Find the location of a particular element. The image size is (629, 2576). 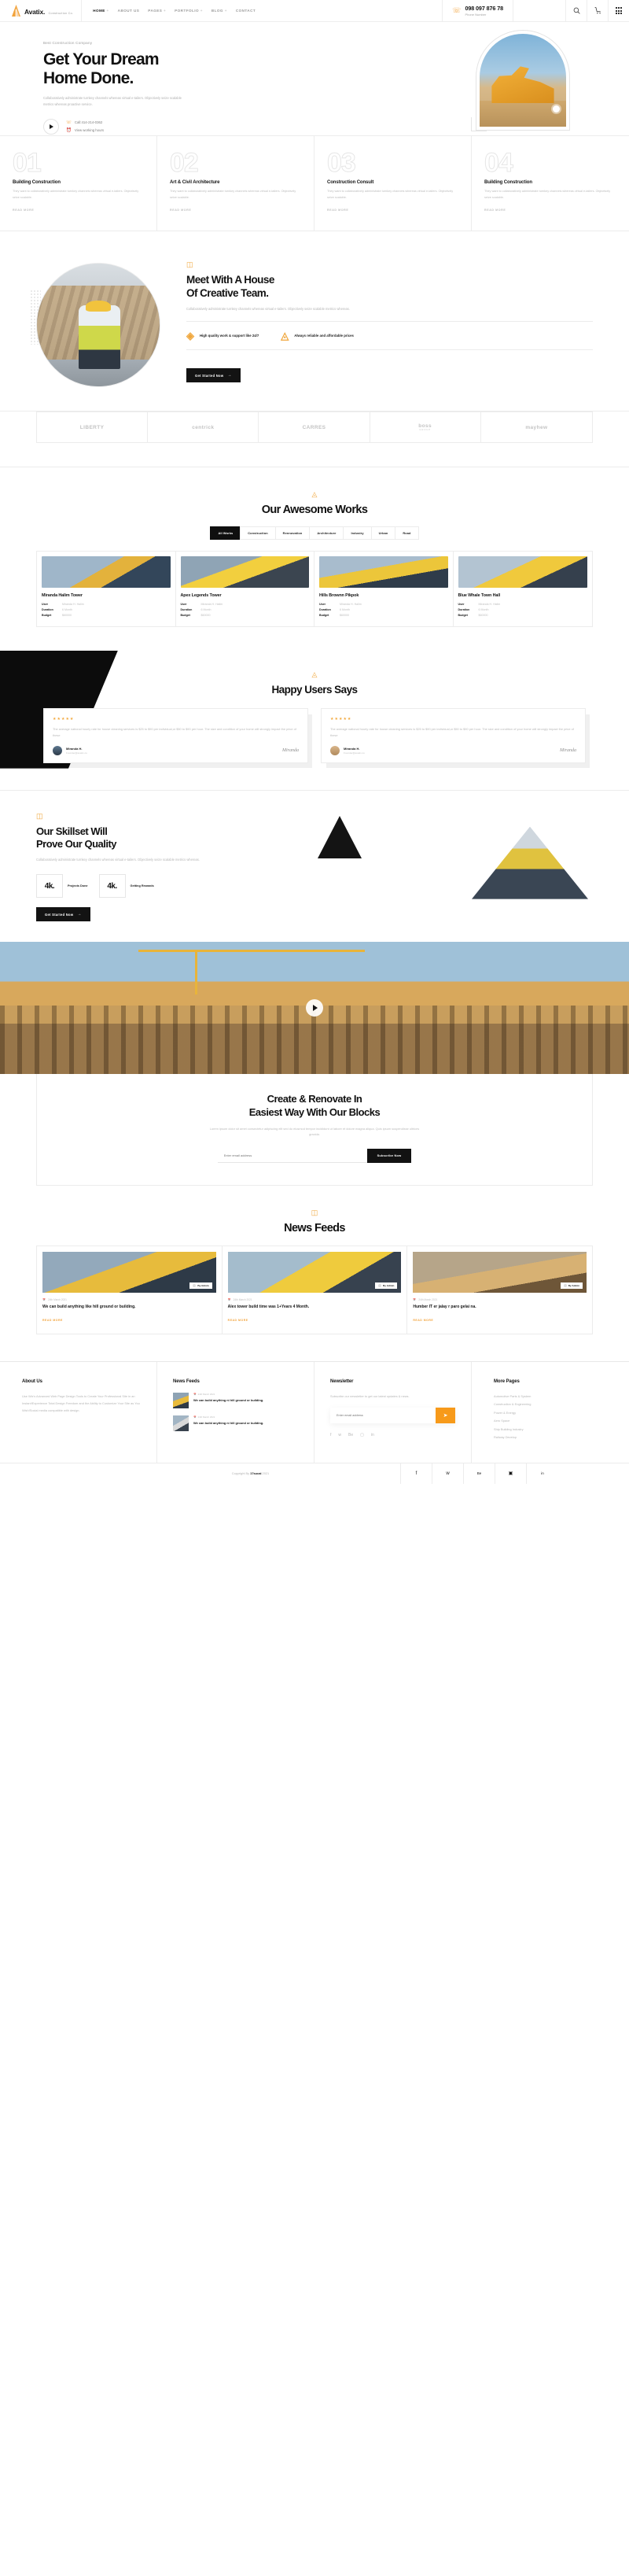

nav-item-contact: CONTACT is located at coordinates (246, 11).